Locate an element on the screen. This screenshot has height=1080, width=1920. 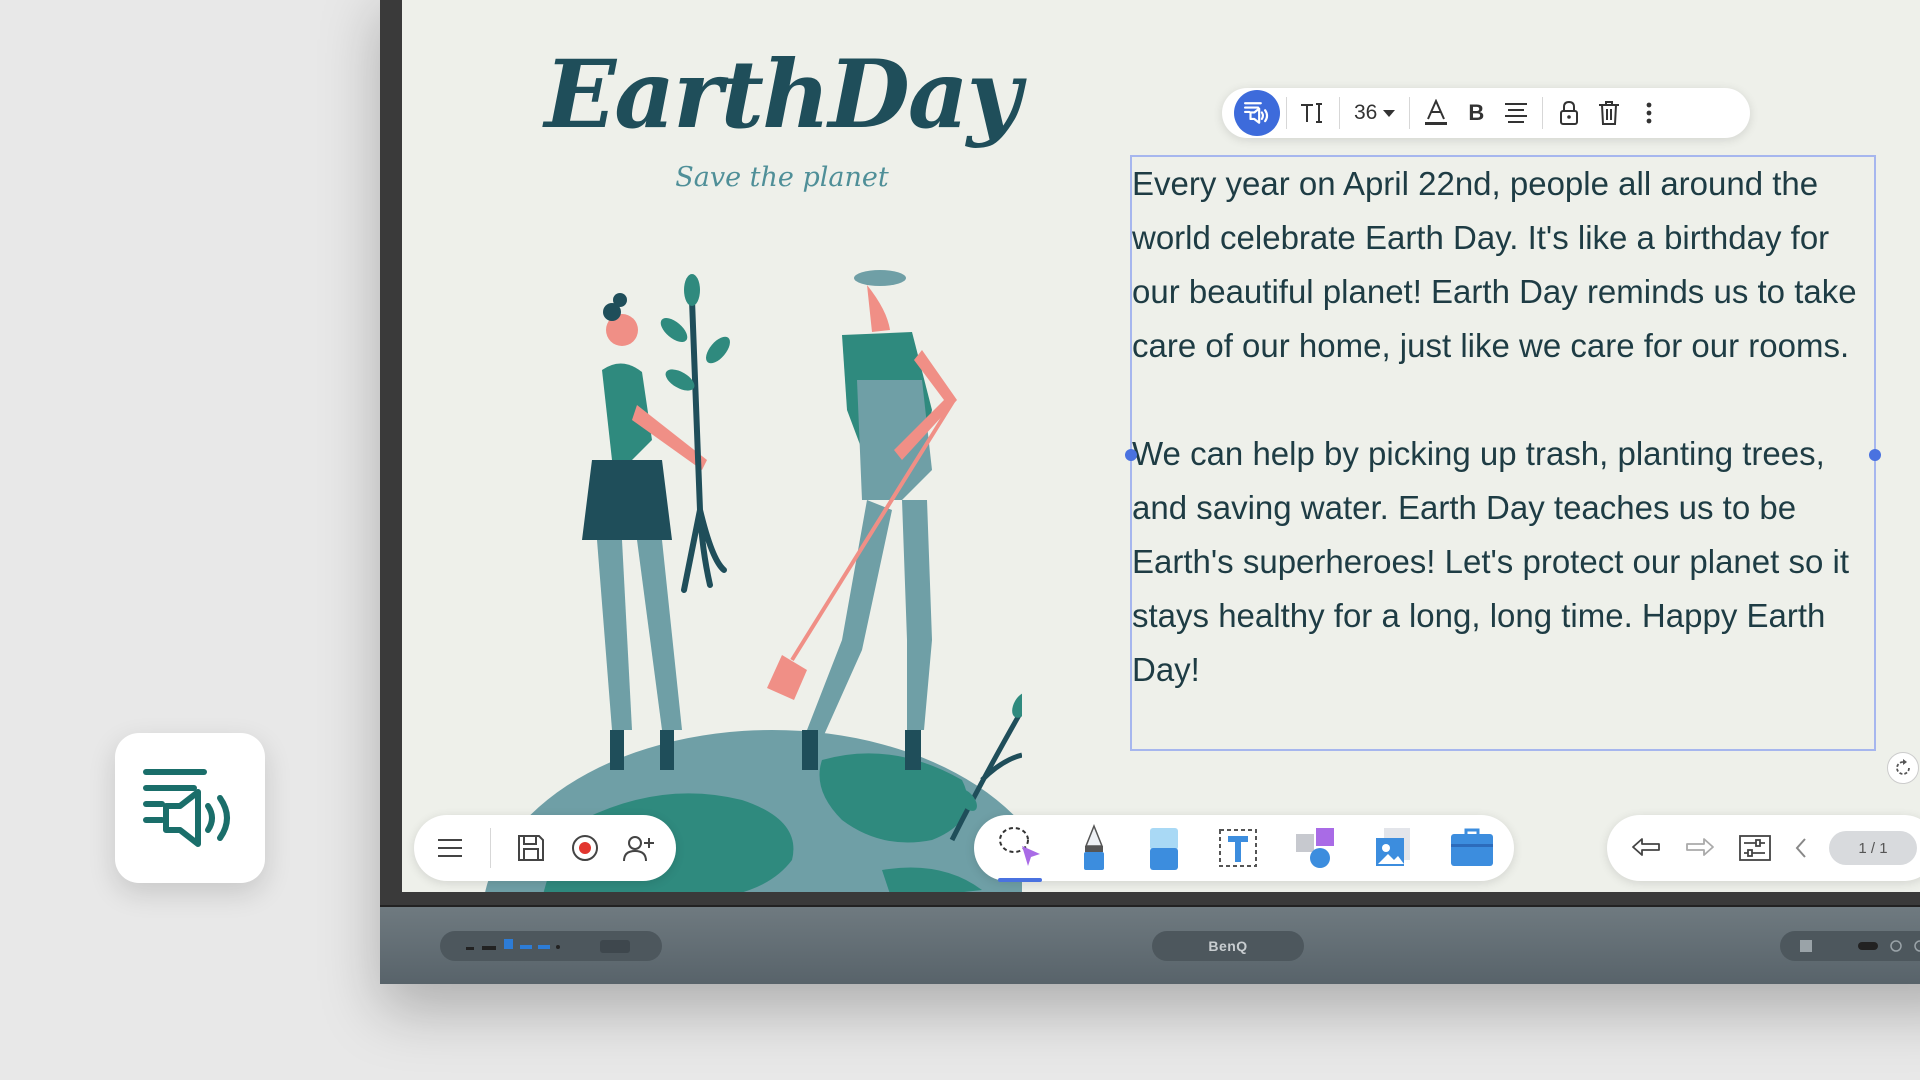
rotate-icon is located at coordinates (1903, 767).